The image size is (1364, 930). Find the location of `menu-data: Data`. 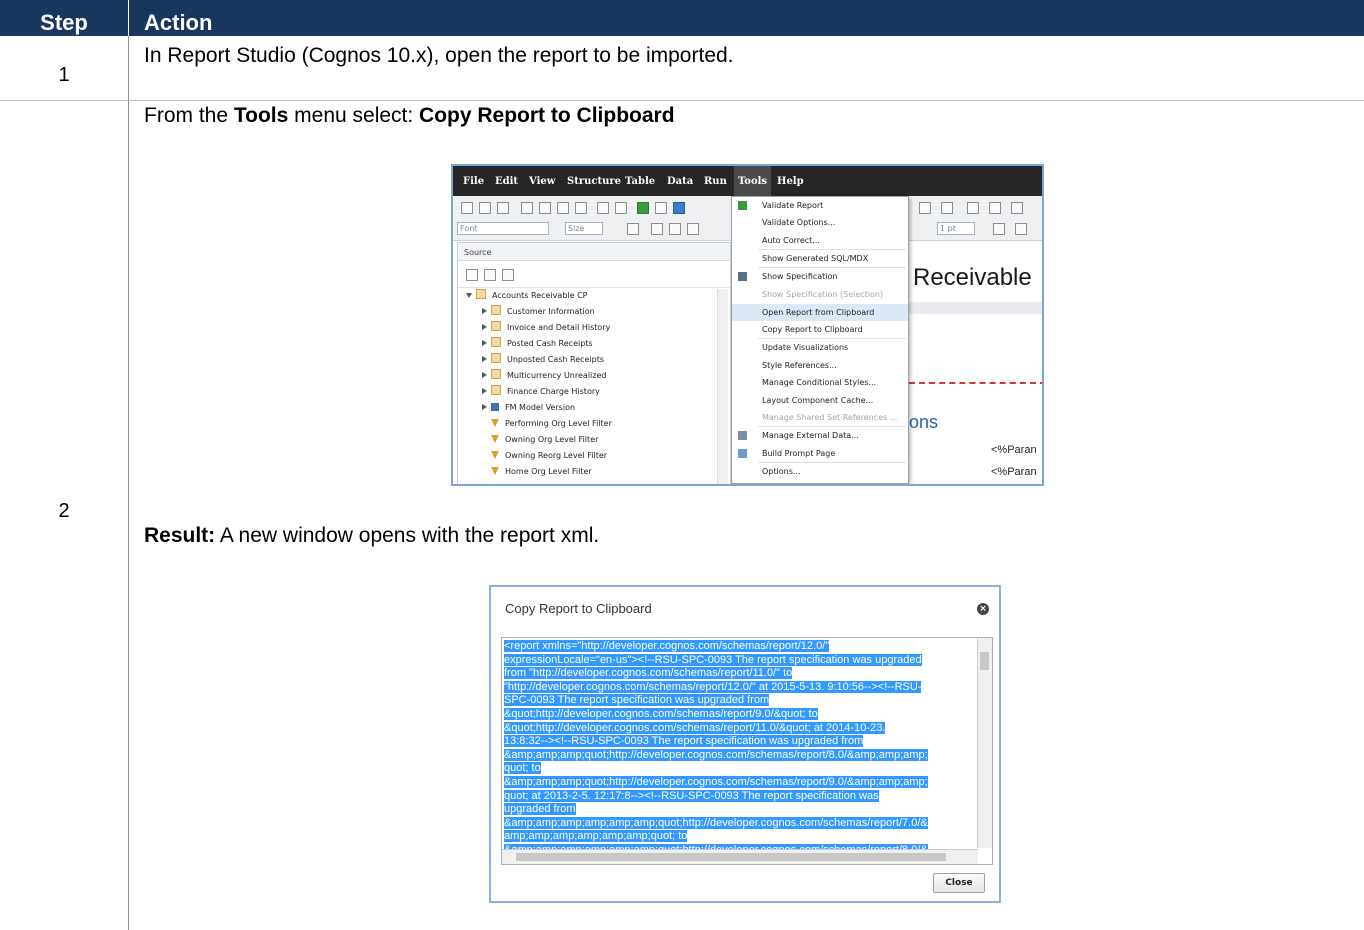

menu-data: Data is located at coordinates (680, 181).